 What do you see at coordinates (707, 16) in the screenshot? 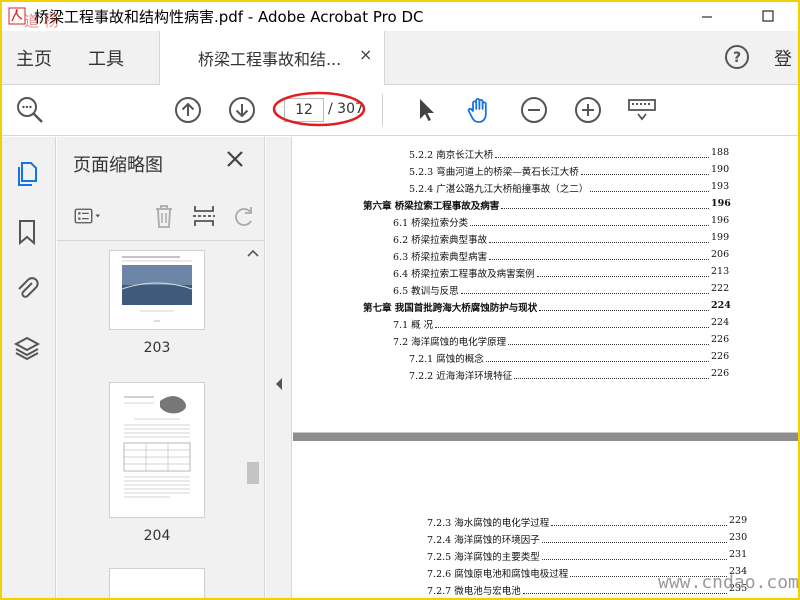
I see `minimize-icon` at bounding box center [707, 16].